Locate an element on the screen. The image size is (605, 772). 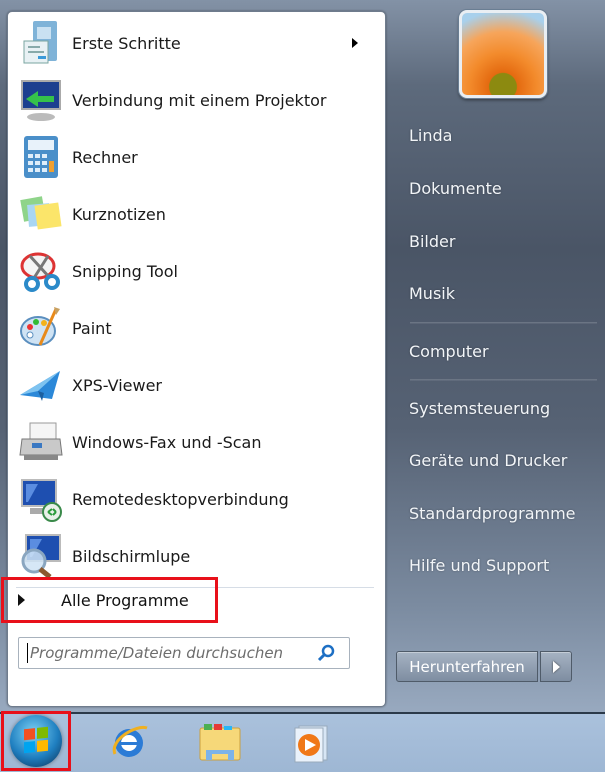
program-item-kurznotizen: Kurznotizen is located at coordinates (196, 214).